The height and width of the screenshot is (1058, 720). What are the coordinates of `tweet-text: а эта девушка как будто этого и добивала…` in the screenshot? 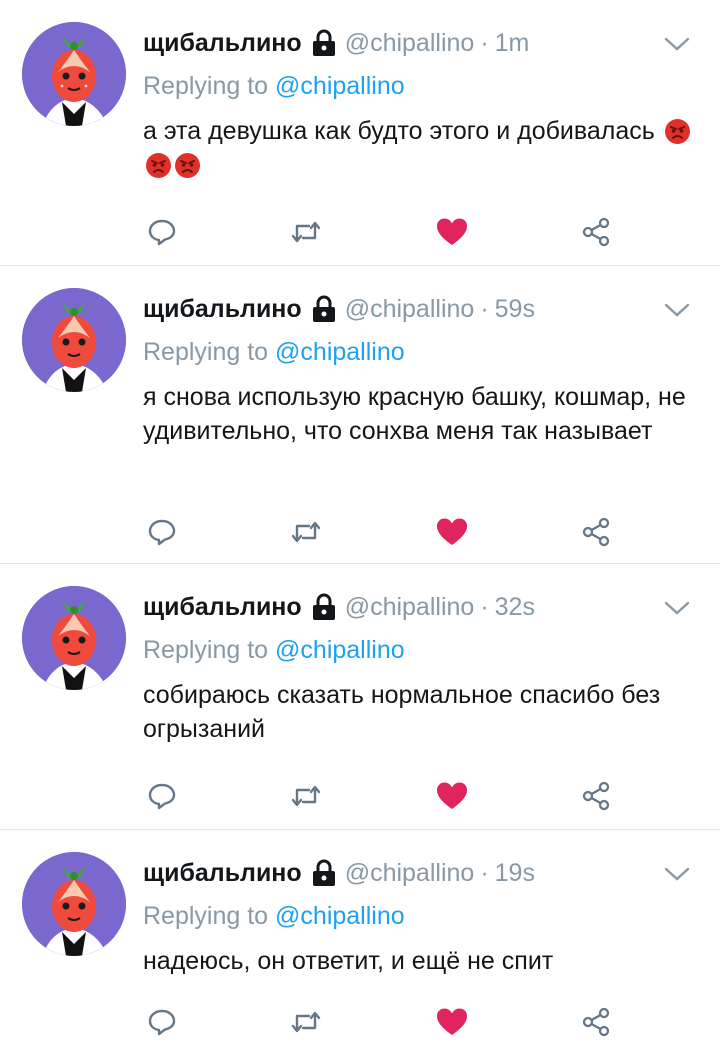 It's located at (423, 148).